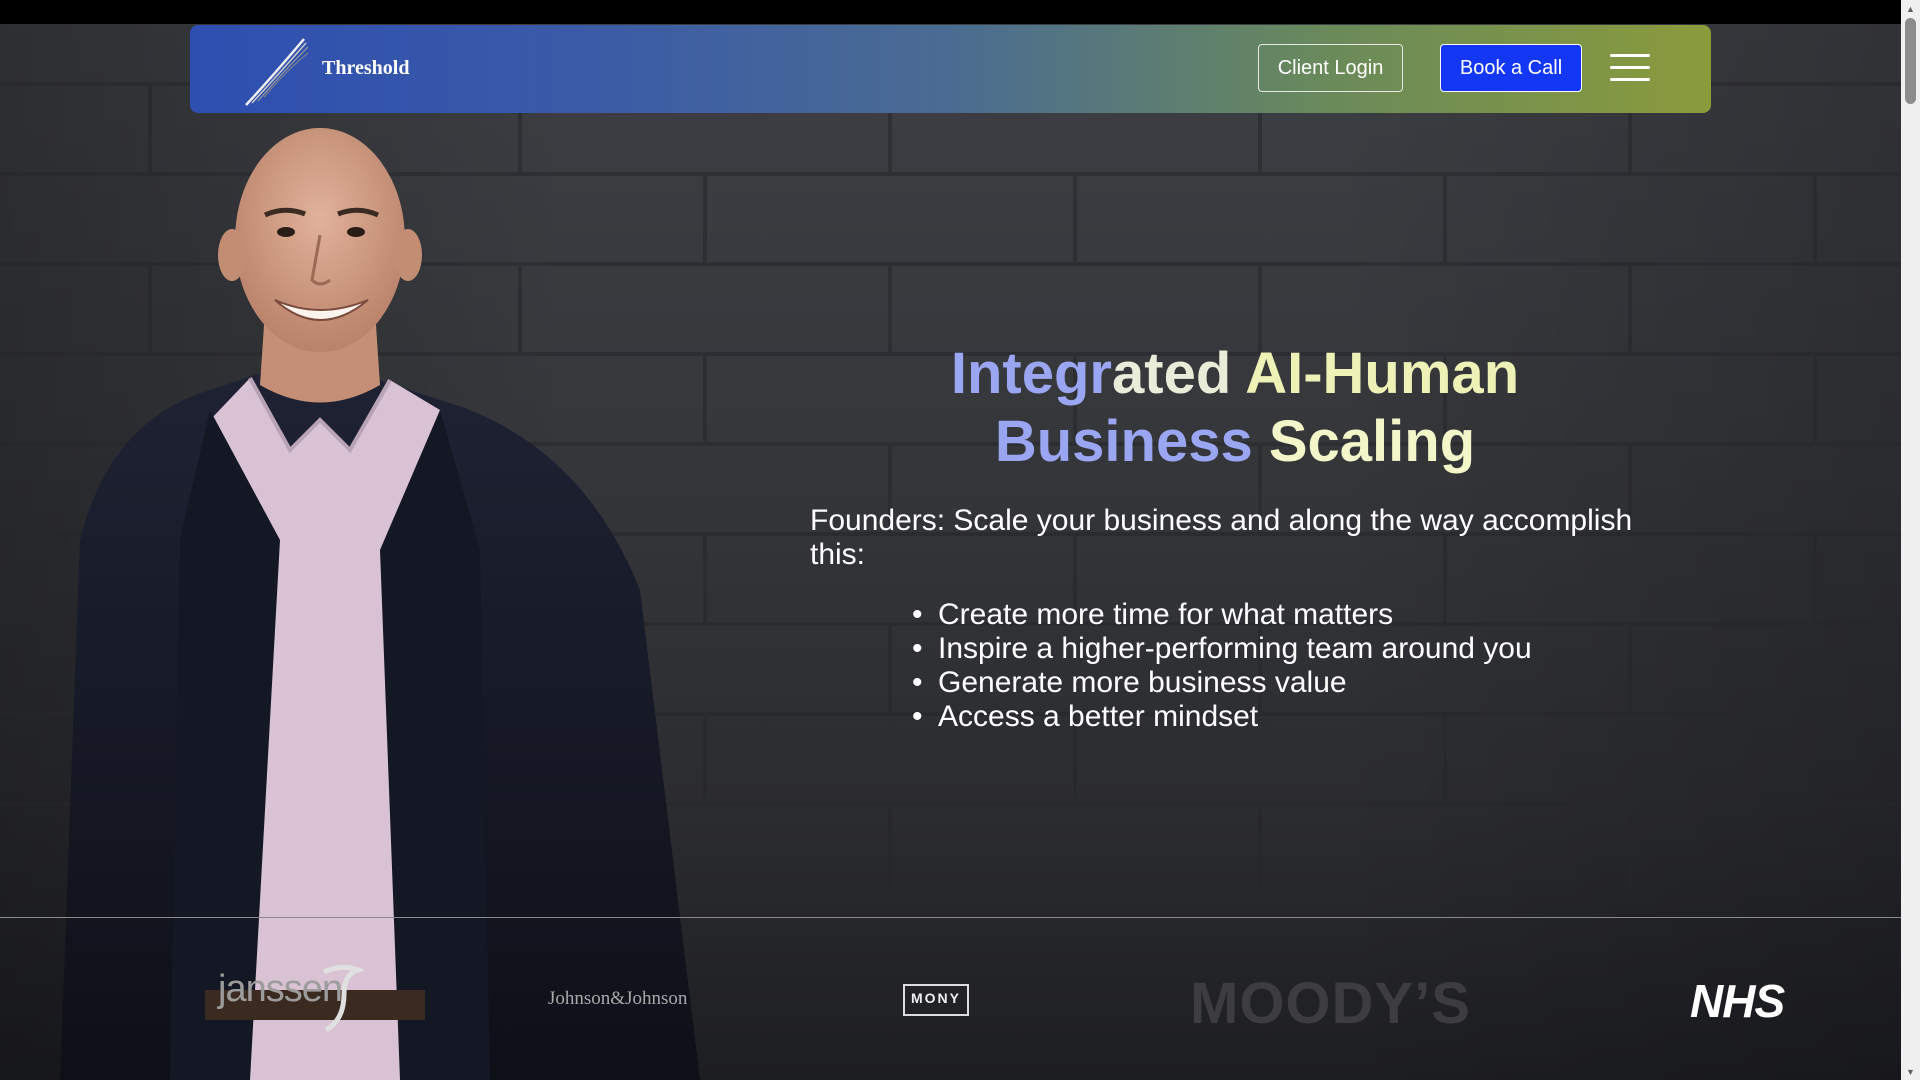 This screenshot has width=1920, height=1080. What do you see at coordinates (365, 68) in the screenshot?
I see `brand-name: Threshold` at bounding box center [365, 68].